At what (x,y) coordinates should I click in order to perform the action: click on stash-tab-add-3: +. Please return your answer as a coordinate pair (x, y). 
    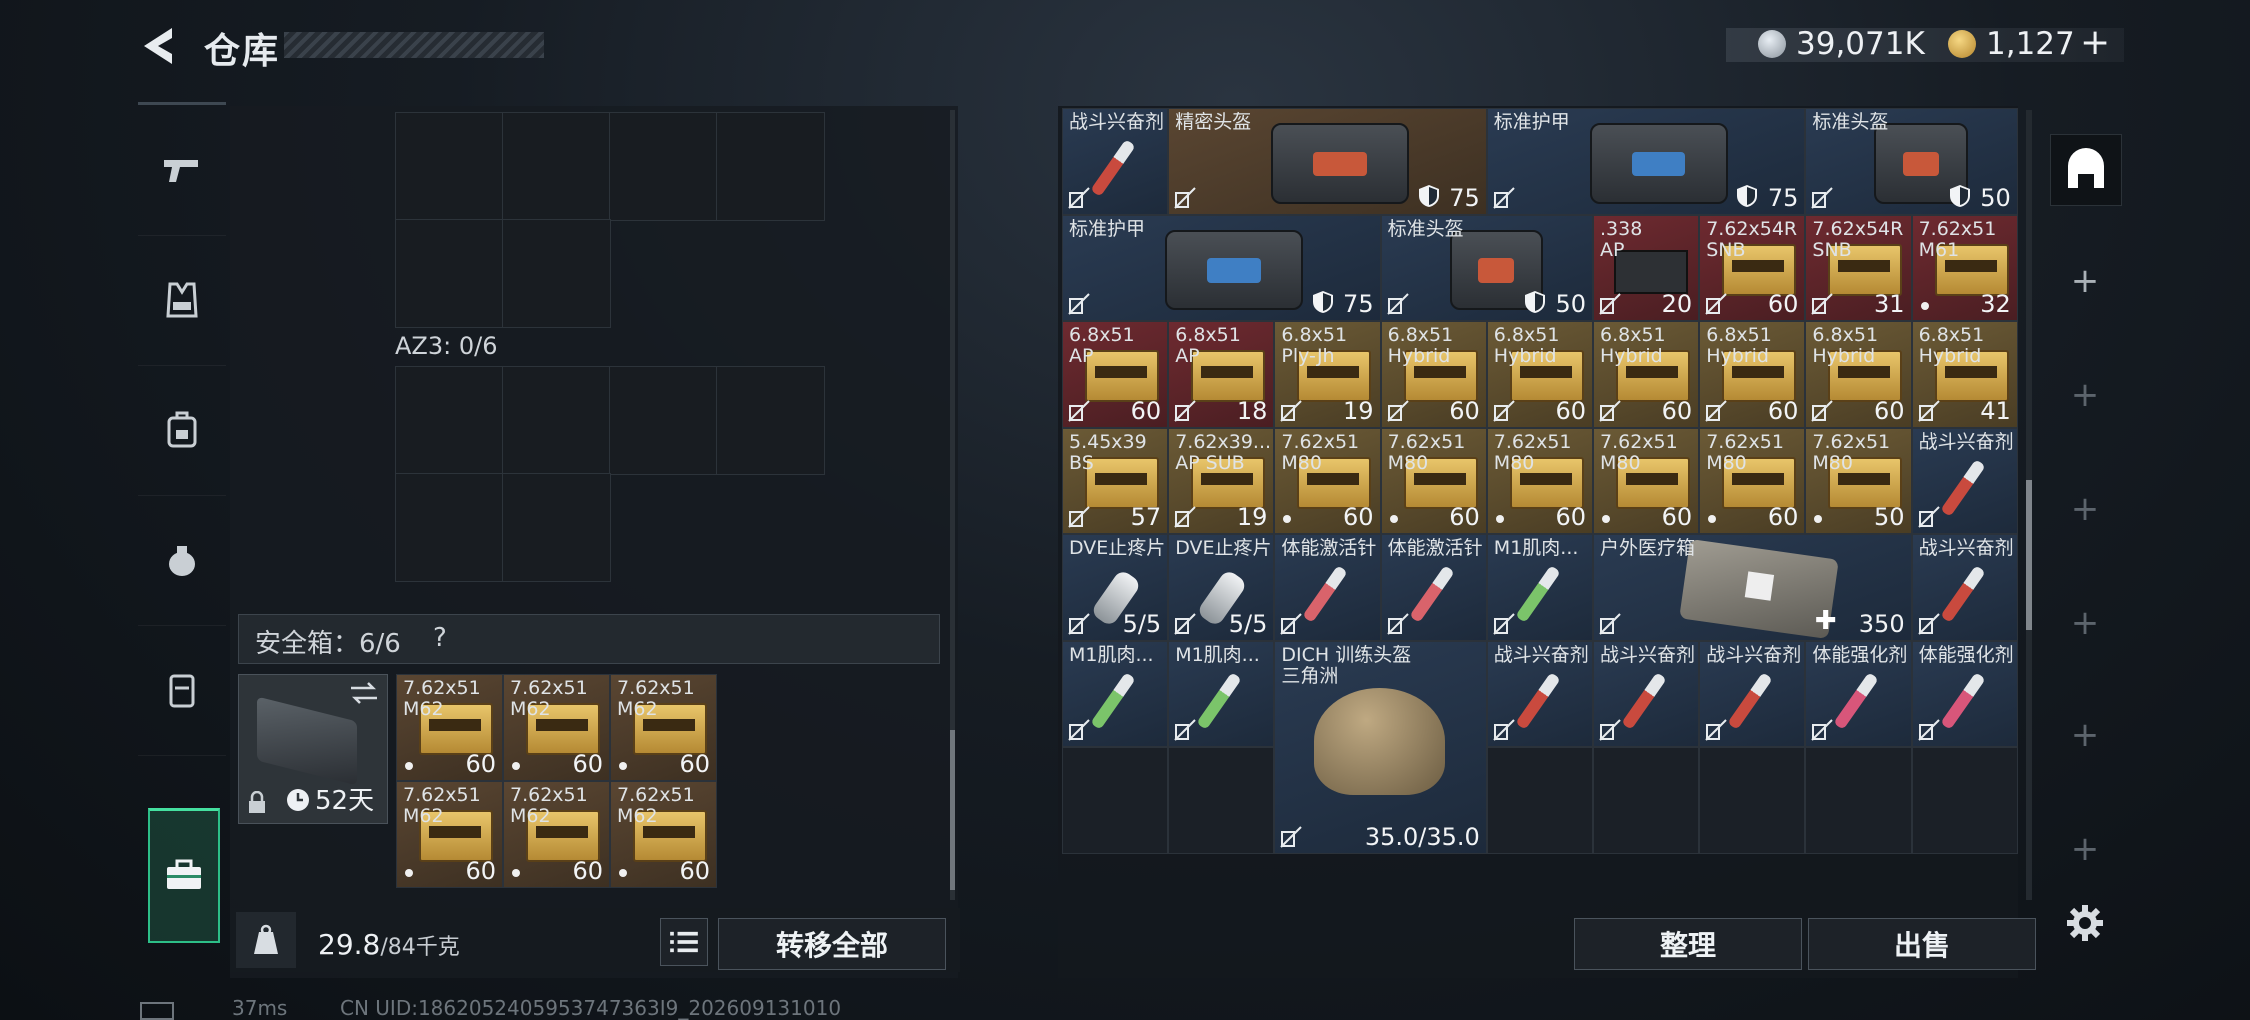
    Looking at the image, I should click on (2085, 509).